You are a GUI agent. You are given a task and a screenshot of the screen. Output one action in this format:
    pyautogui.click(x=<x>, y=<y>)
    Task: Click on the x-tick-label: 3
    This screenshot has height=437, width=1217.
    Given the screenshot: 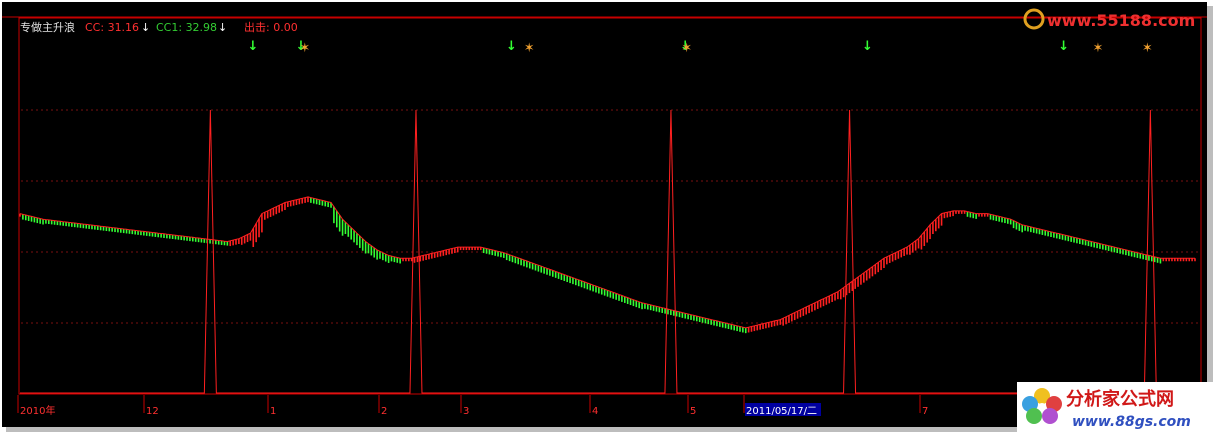 What is the action you would take?
    pyautogui.click(x=466, y=411)
    